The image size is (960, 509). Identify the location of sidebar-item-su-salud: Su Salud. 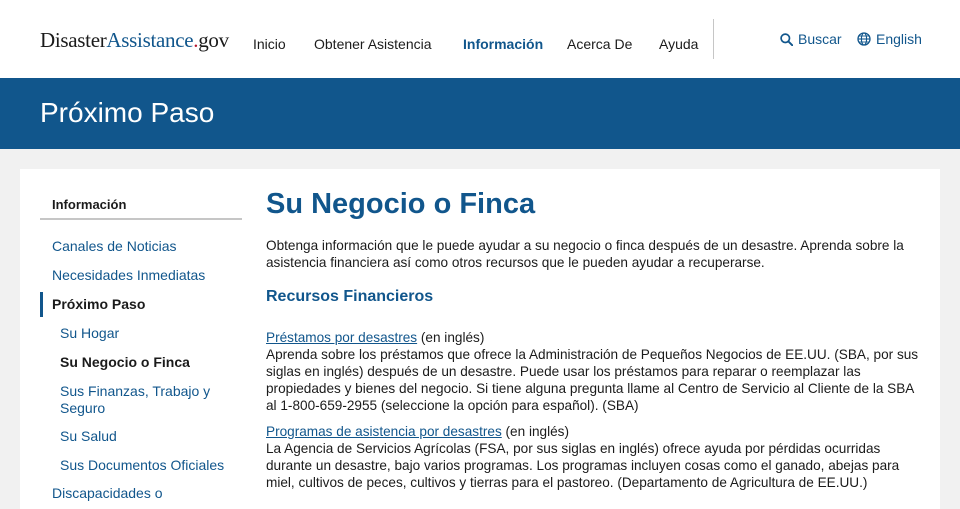
(145, 436).